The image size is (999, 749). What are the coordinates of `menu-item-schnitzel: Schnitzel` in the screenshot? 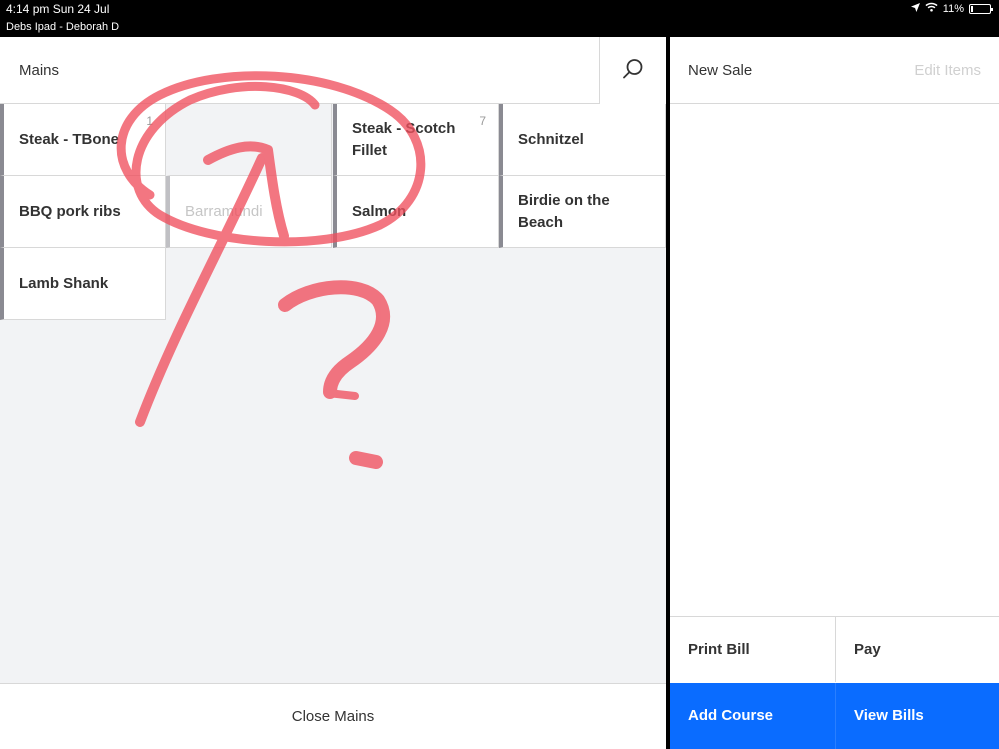 It's located at (582, 140).